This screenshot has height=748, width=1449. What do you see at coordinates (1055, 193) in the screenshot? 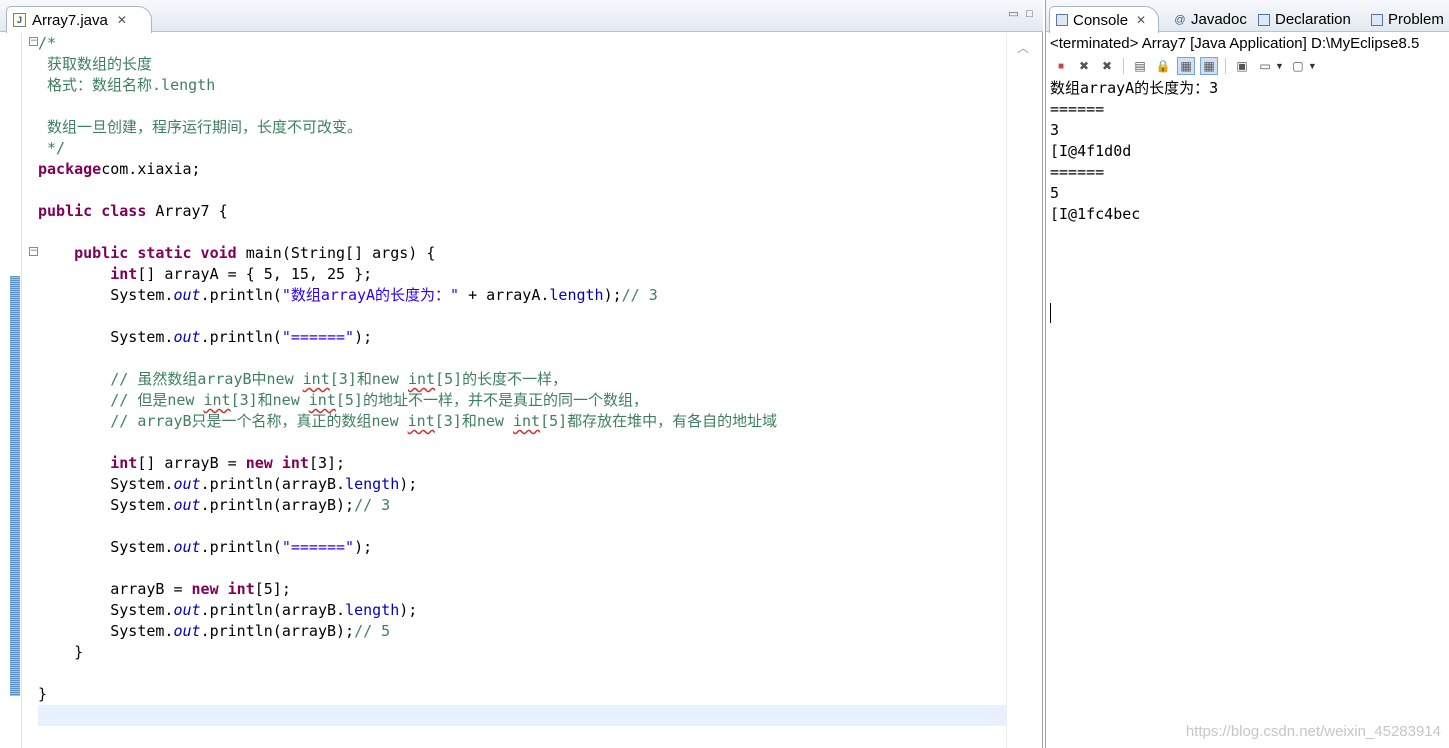
I see `console-line: 5` at bounding box center [1055, 193].